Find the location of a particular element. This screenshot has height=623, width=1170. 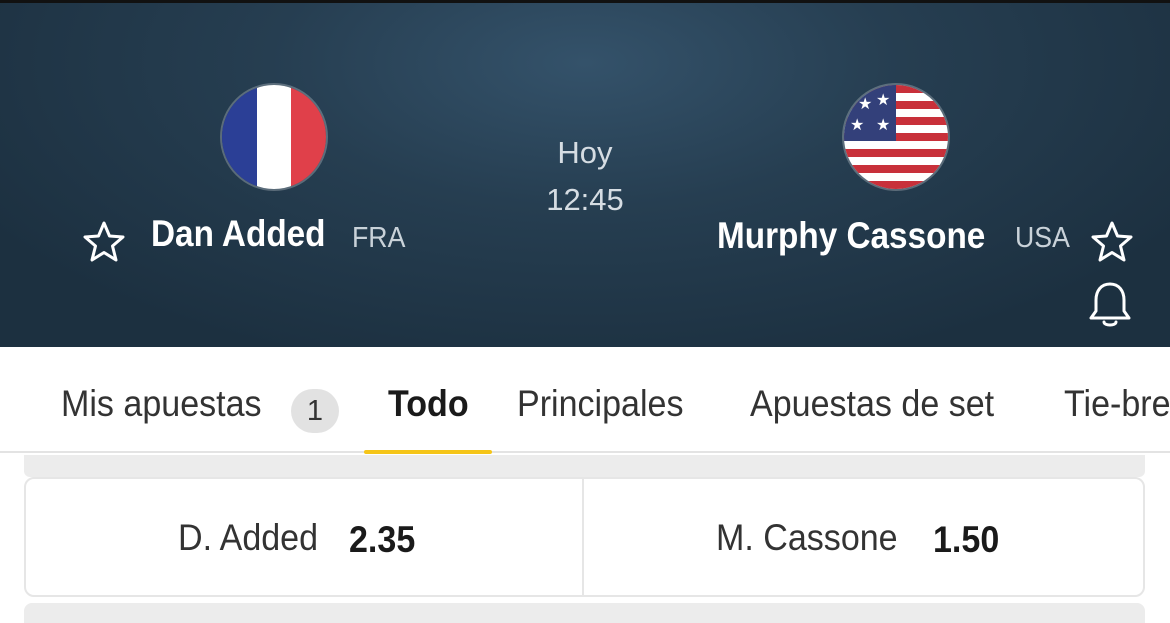

player2-name: Murphy Cassone is located at coordinates (851, 235).